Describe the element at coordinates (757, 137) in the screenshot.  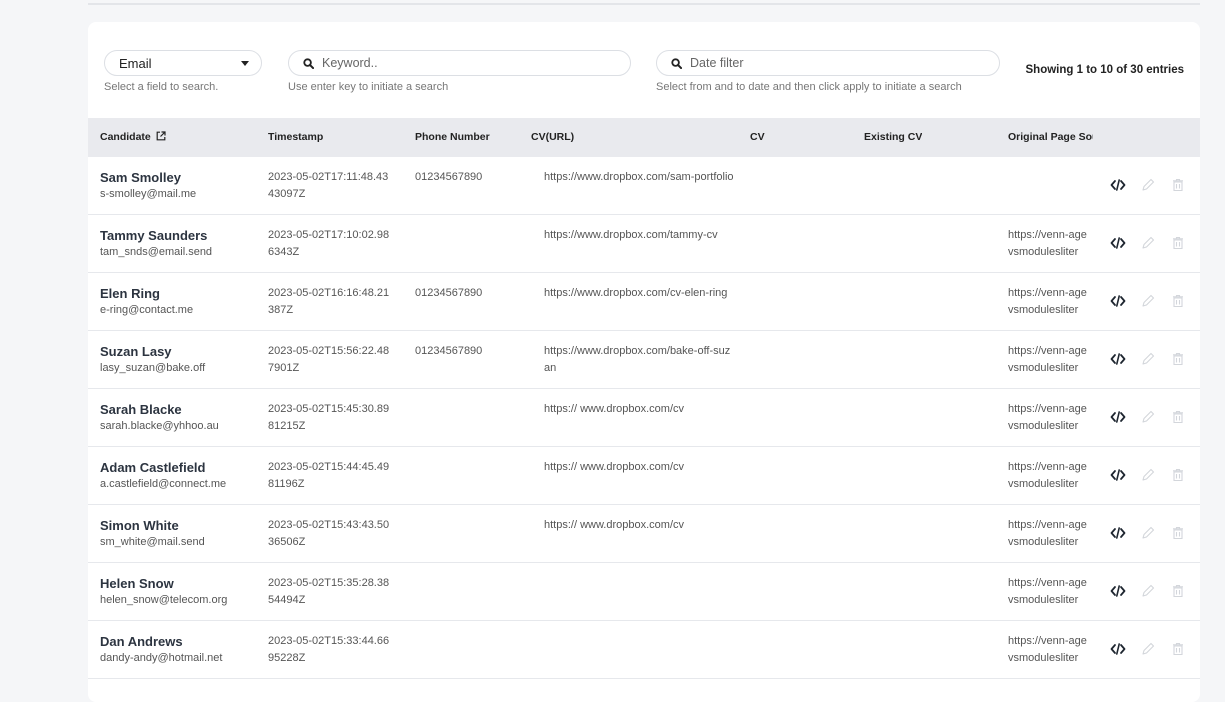
I see `column-header-cv: CV` at that location.